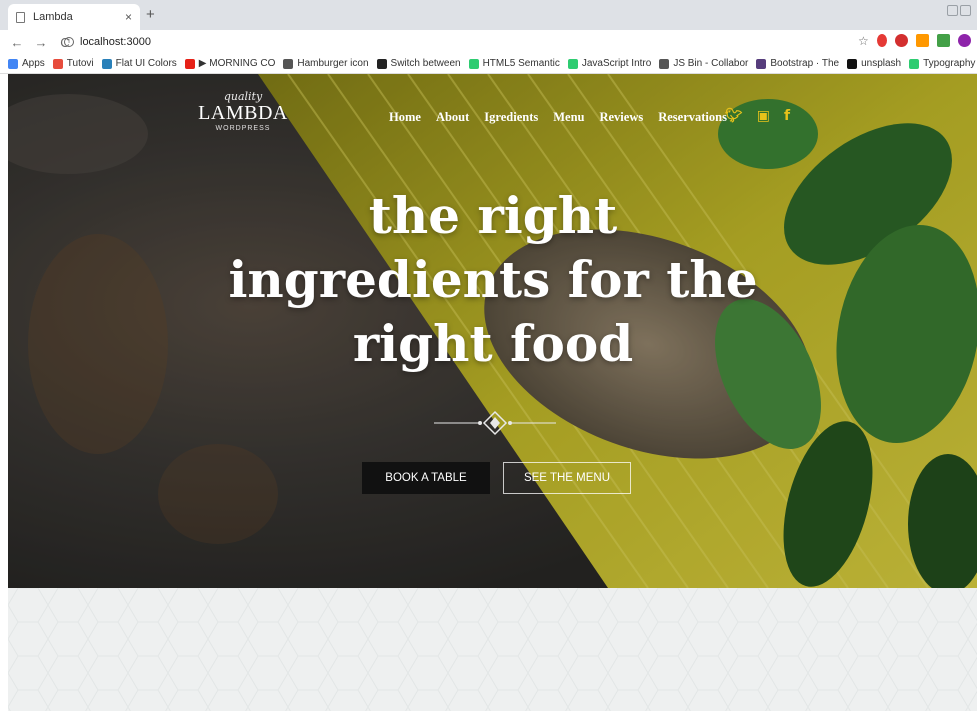 Image resolution: width=977 pixels, height=711 pixels. Describe the element at coordinates (237, 63) in the screenshot. I see `bookmark-label: ▶ MORNING CO` at that location.